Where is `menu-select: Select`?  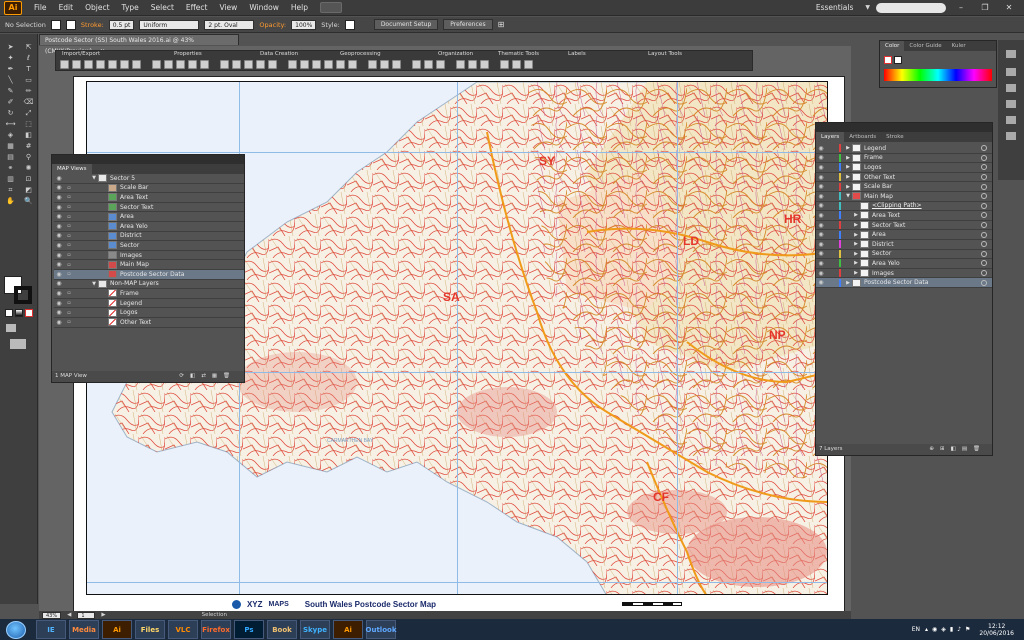
menu-select: Select is located at coordinates (162, 7).